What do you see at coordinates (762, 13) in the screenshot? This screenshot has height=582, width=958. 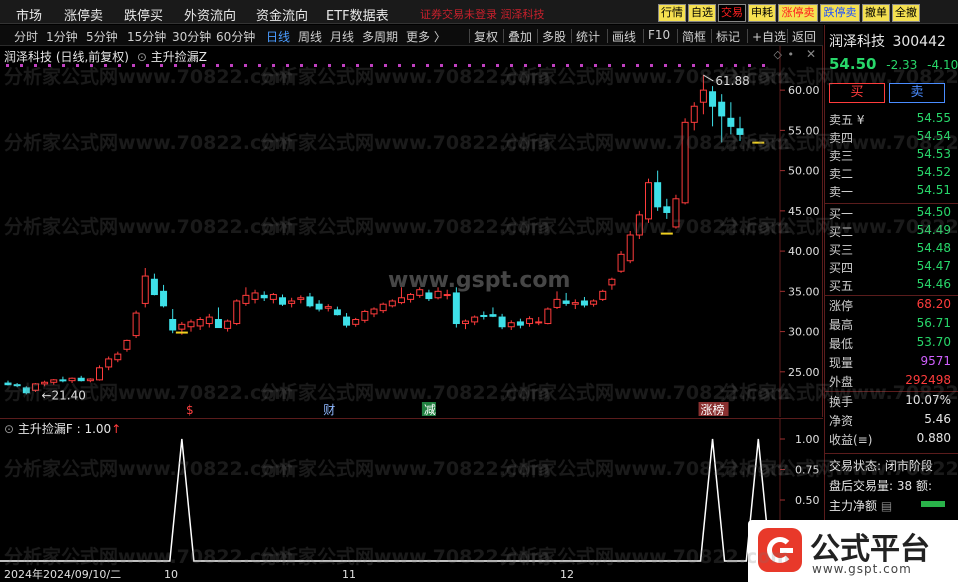 I see `top-button: 申耗` at bounding box center [762, 13].